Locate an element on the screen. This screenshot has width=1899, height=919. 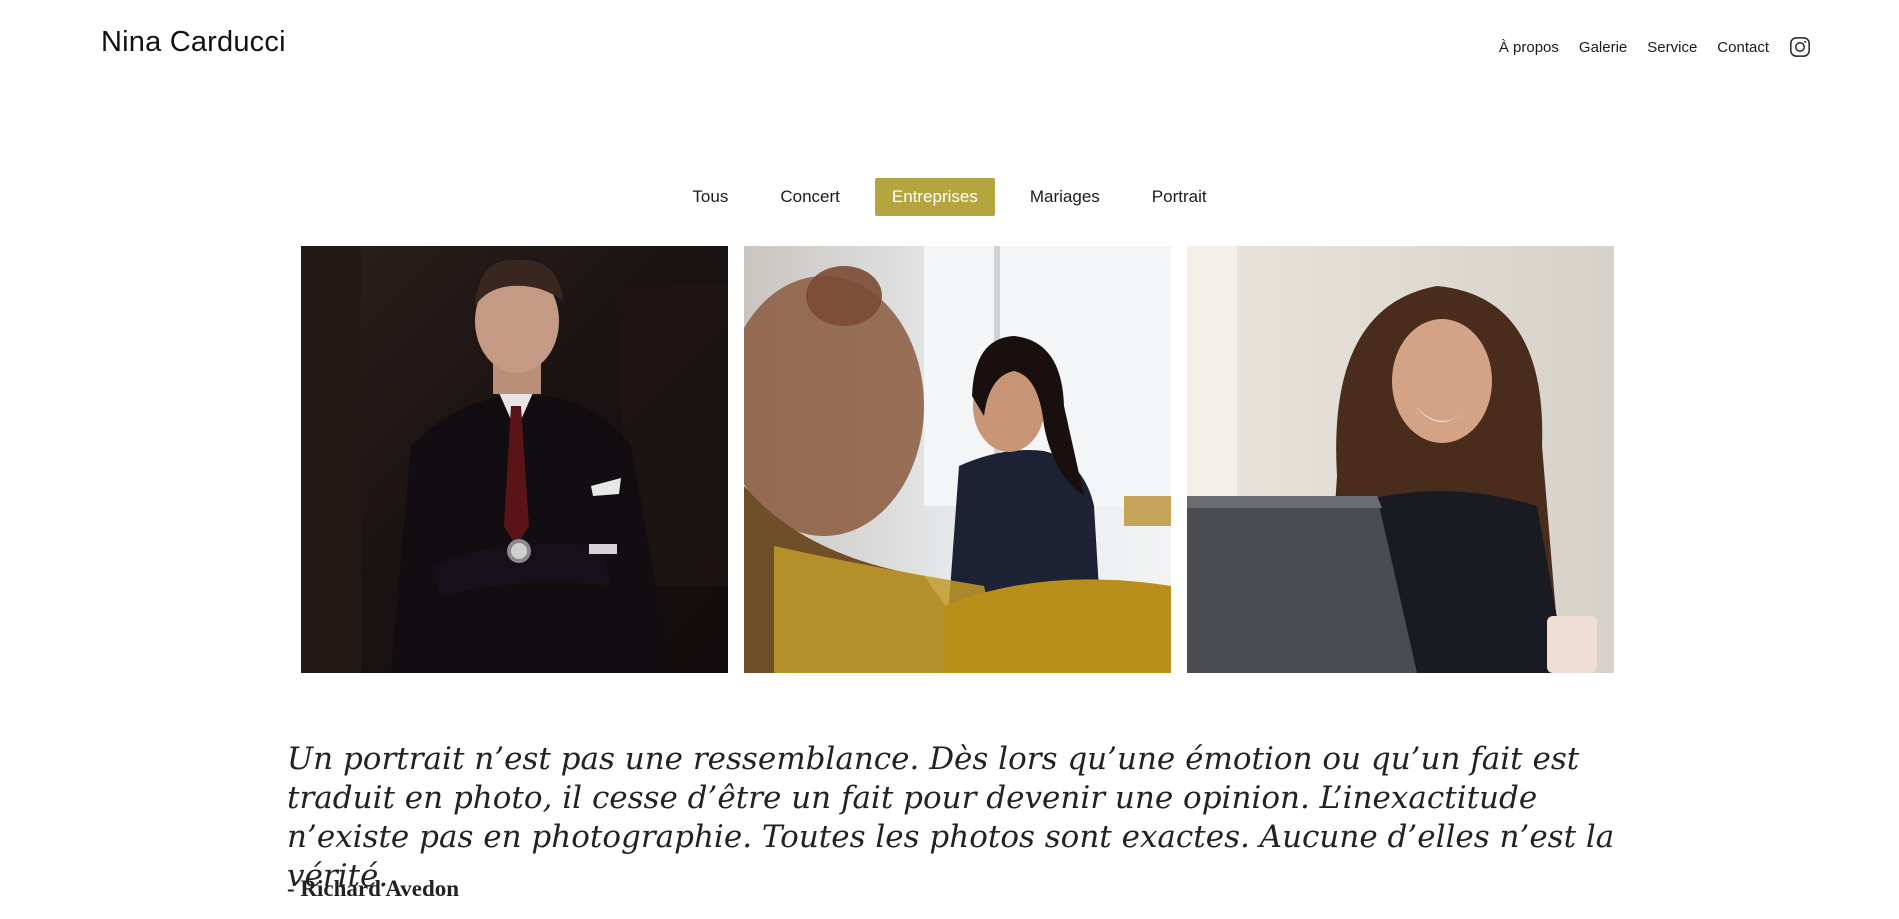
nav-link-galerie: Galerie is located at coordinates (1603, 47).